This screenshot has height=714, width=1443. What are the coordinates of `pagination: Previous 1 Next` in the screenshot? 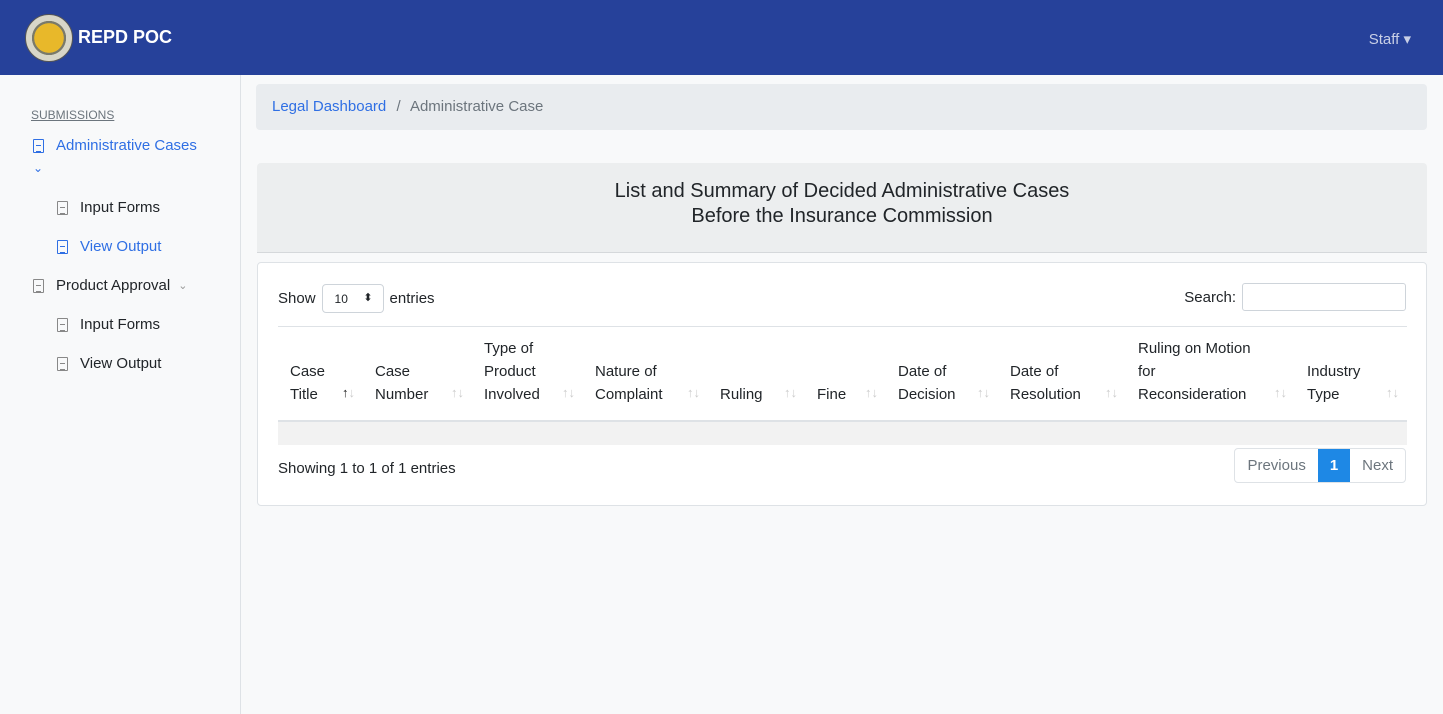 It's located at (1320, 465).